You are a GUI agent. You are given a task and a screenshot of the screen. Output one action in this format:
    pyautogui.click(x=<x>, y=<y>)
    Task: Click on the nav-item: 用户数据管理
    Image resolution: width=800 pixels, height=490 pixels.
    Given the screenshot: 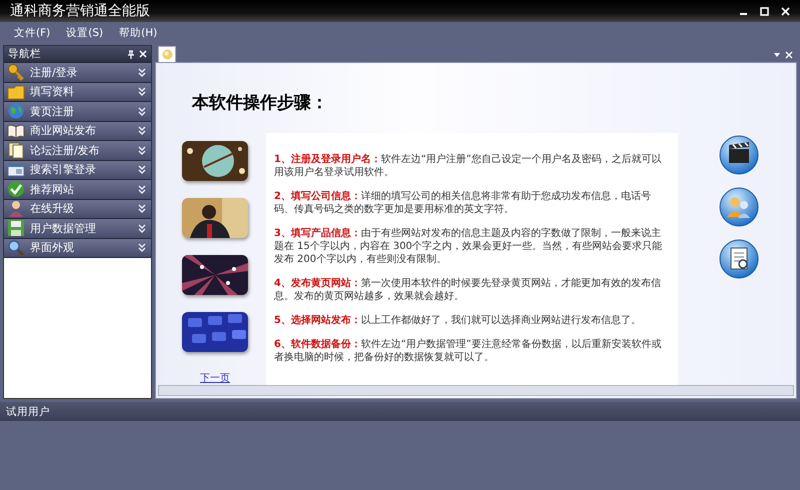 What is the action you would take?
    pyautogui.click(x=77, y=228)
    